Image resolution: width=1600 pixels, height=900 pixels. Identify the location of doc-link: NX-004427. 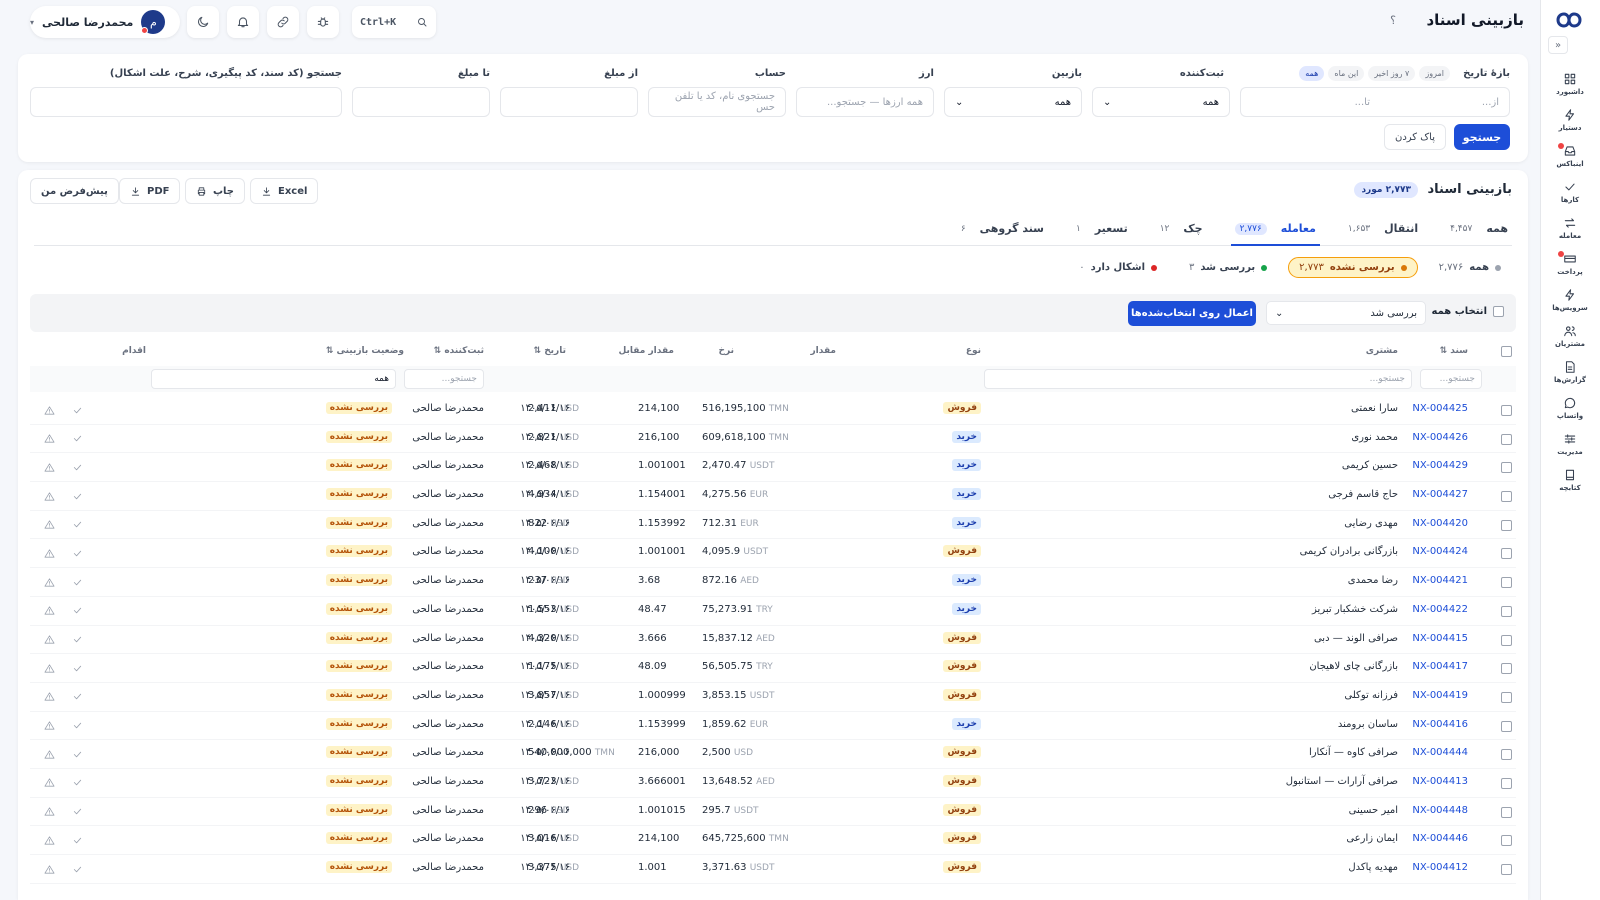
(1440, 494).